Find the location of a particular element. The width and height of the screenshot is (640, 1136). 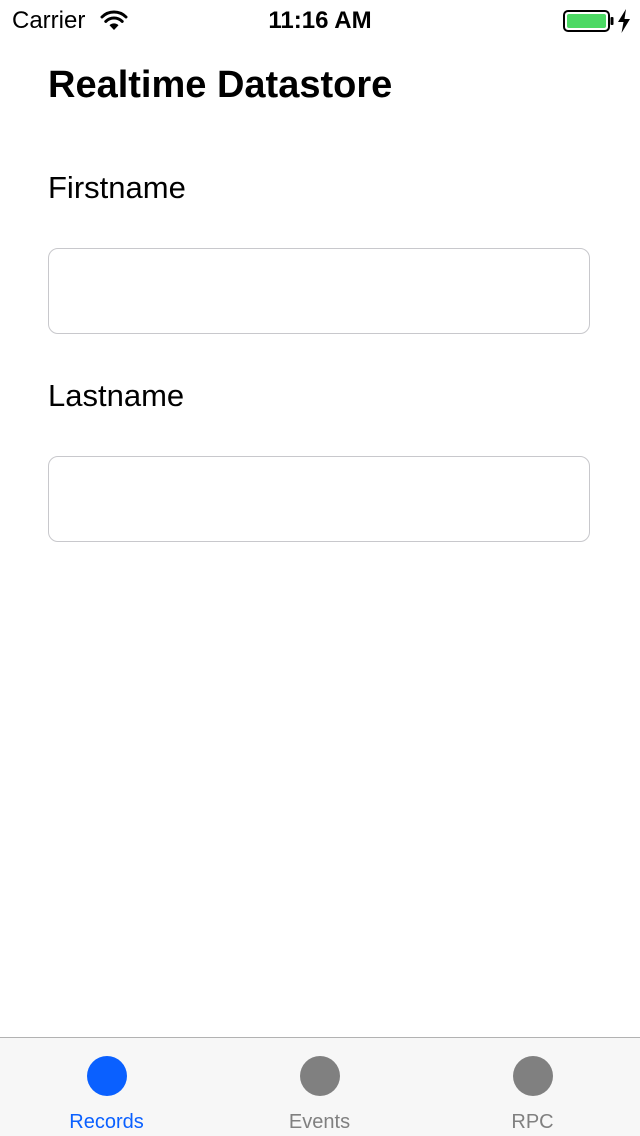

charging-bolt-icon is located at coordinates (624, 21).